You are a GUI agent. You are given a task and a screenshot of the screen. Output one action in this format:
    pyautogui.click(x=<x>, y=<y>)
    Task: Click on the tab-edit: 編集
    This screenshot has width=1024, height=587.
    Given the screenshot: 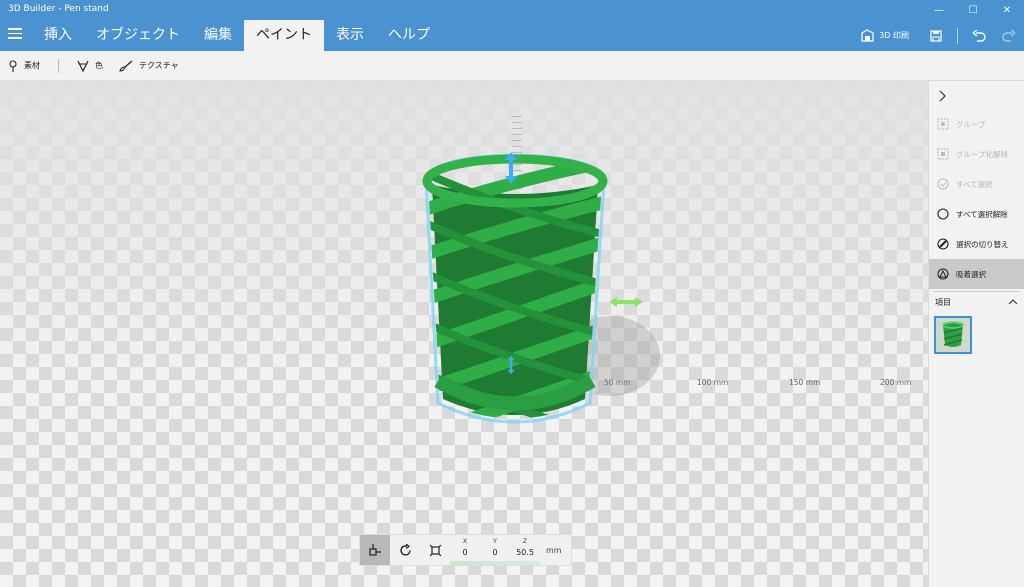 What is the action you would take?
    pyautogui.click(x=218, y=35)
    